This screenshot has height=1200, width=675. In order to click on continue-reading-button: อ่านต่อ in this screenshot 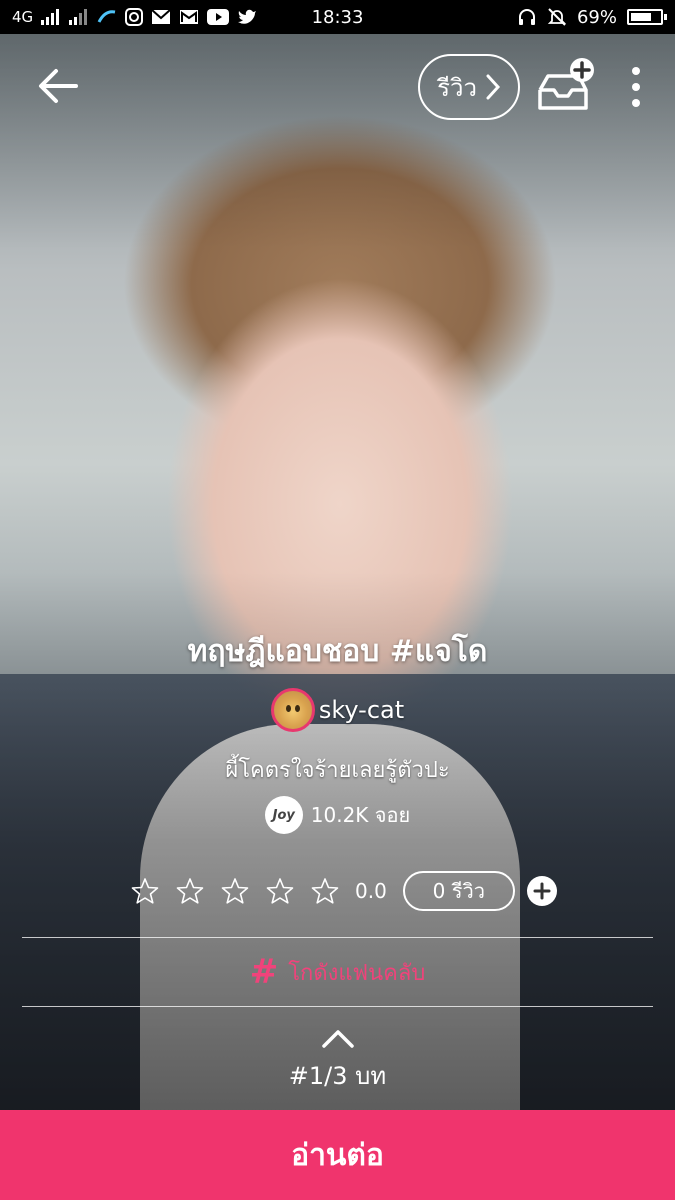, I will do `click(337, 1155)`.